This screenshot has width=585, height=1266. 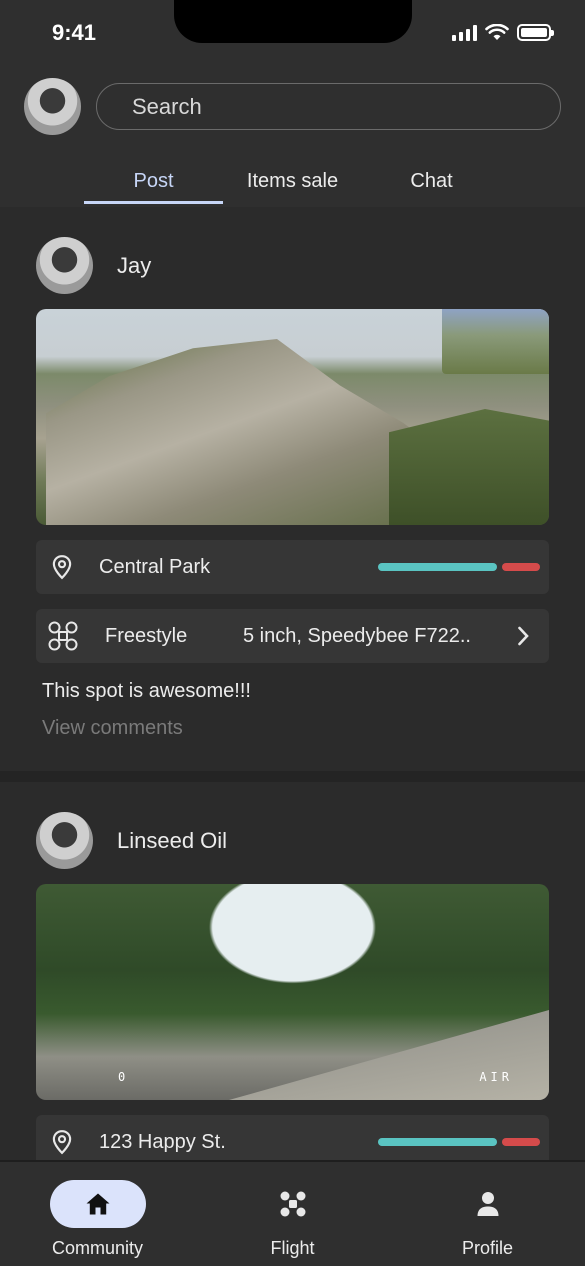 I want to click on status-bar: 9:41, so click(x=292, y=32).